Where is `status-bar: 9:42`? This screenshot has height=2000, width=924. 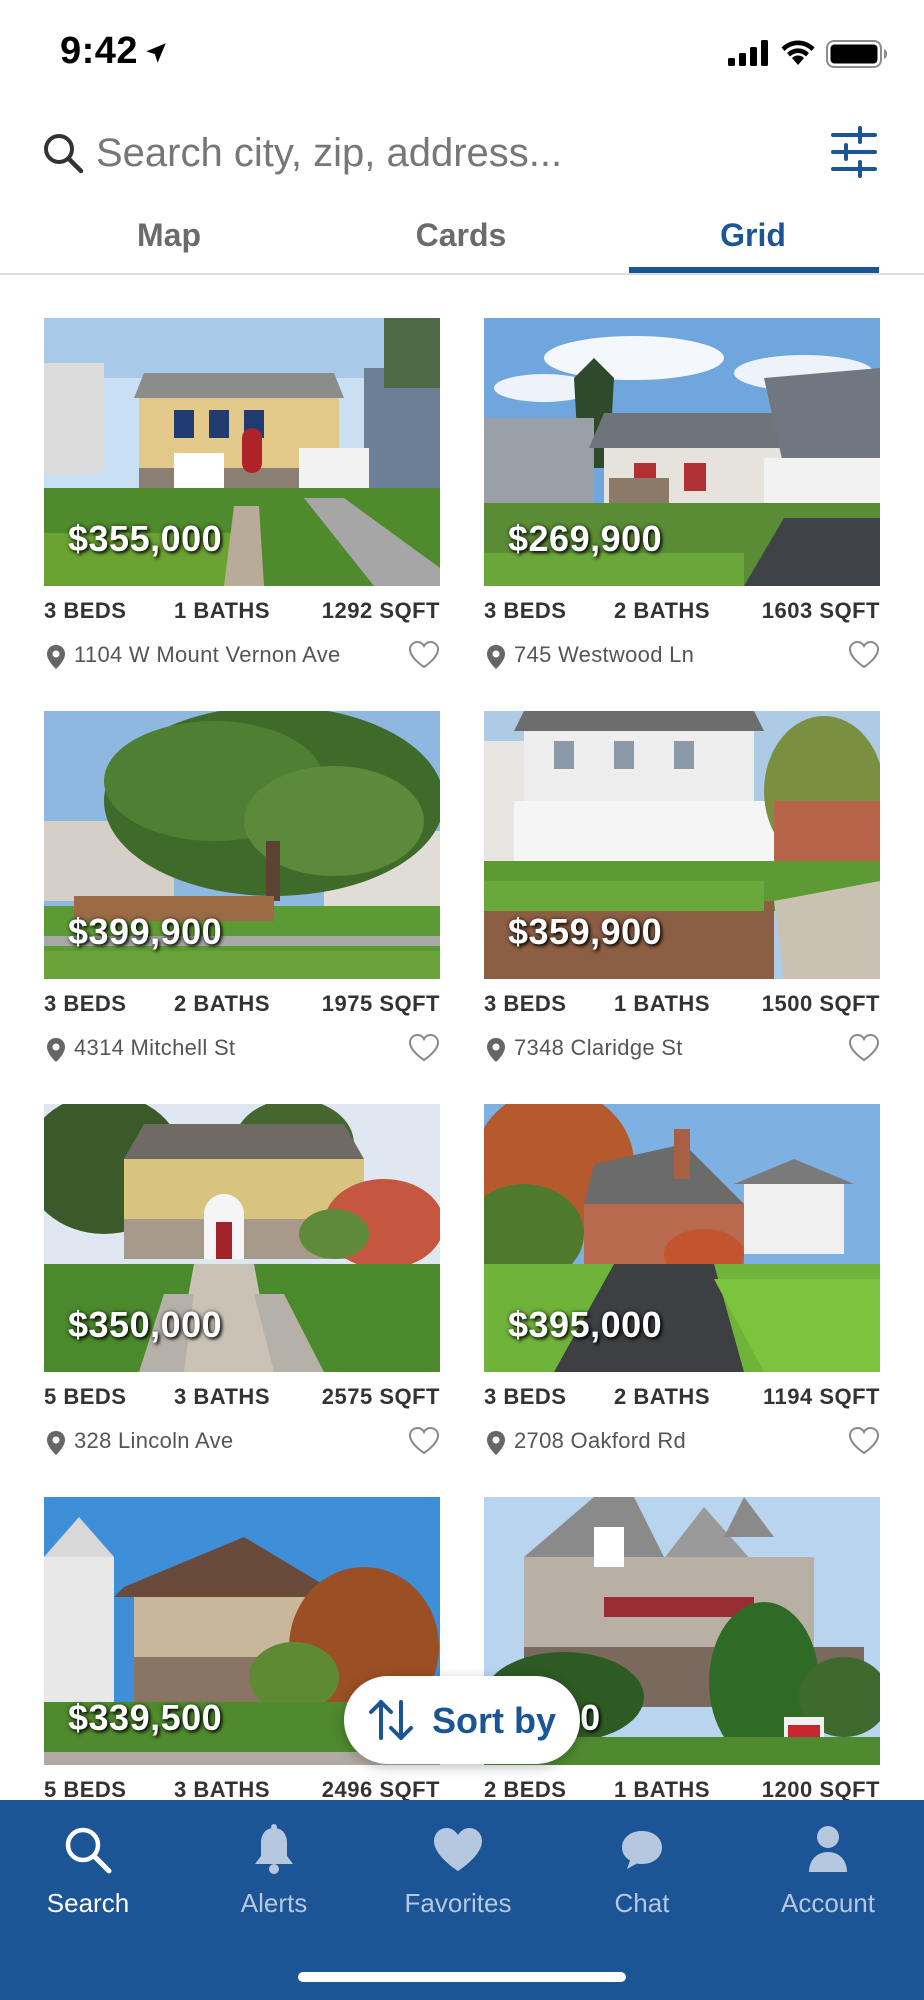 status-bar: 9:42 is located at coordinates (462, 55).